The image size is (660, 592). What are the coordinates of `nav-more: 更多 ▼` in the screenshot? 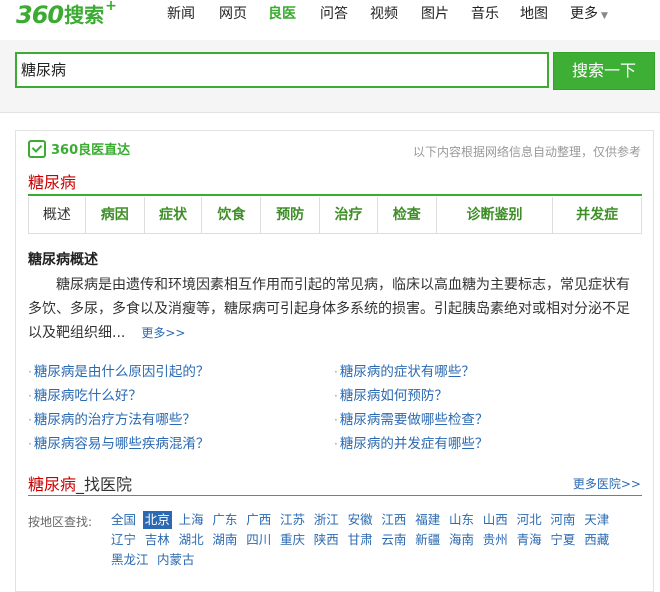 It's located at (589, 15).